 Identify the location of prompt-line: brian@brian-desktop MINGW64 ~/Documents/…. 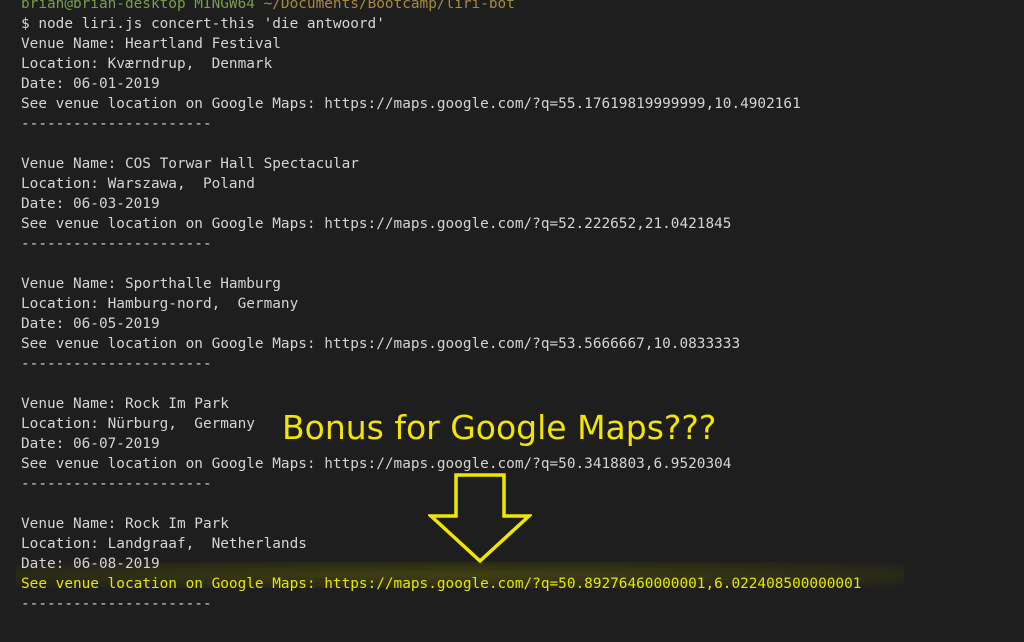
(522, 7).